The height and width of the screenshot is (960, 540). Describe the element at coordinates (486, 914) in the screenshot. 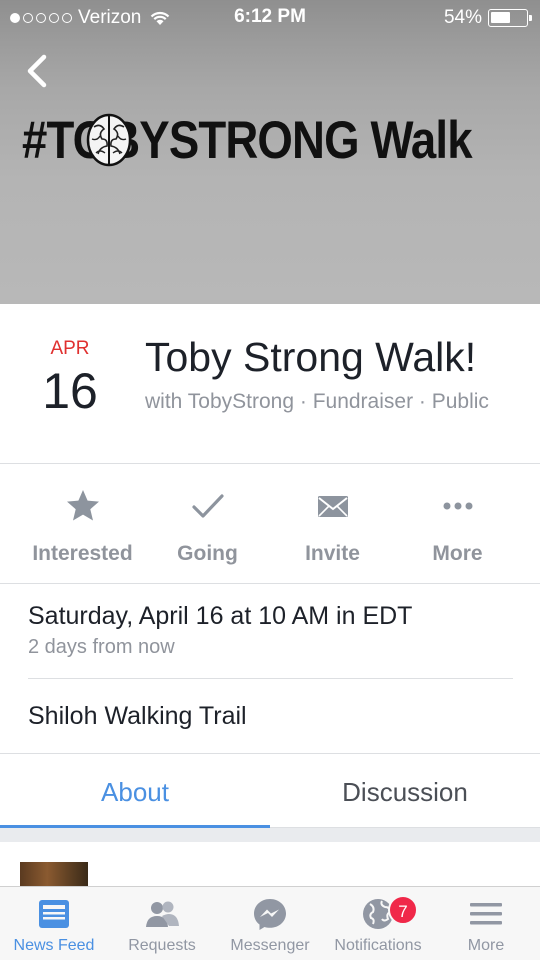

I see `menu-icon` at that location.